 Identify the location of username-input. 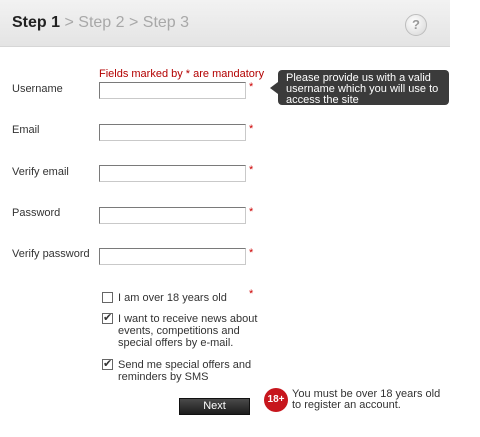
(172, 90).